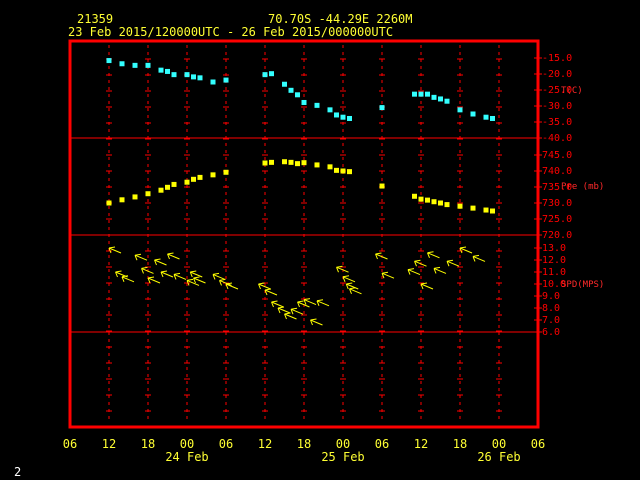 Image resolution: width=640 pixels, height=480 pixels. Describe the element at coordinates (557, 74) in the screenshot. I see `y-tick-label: -20.0` at that location.